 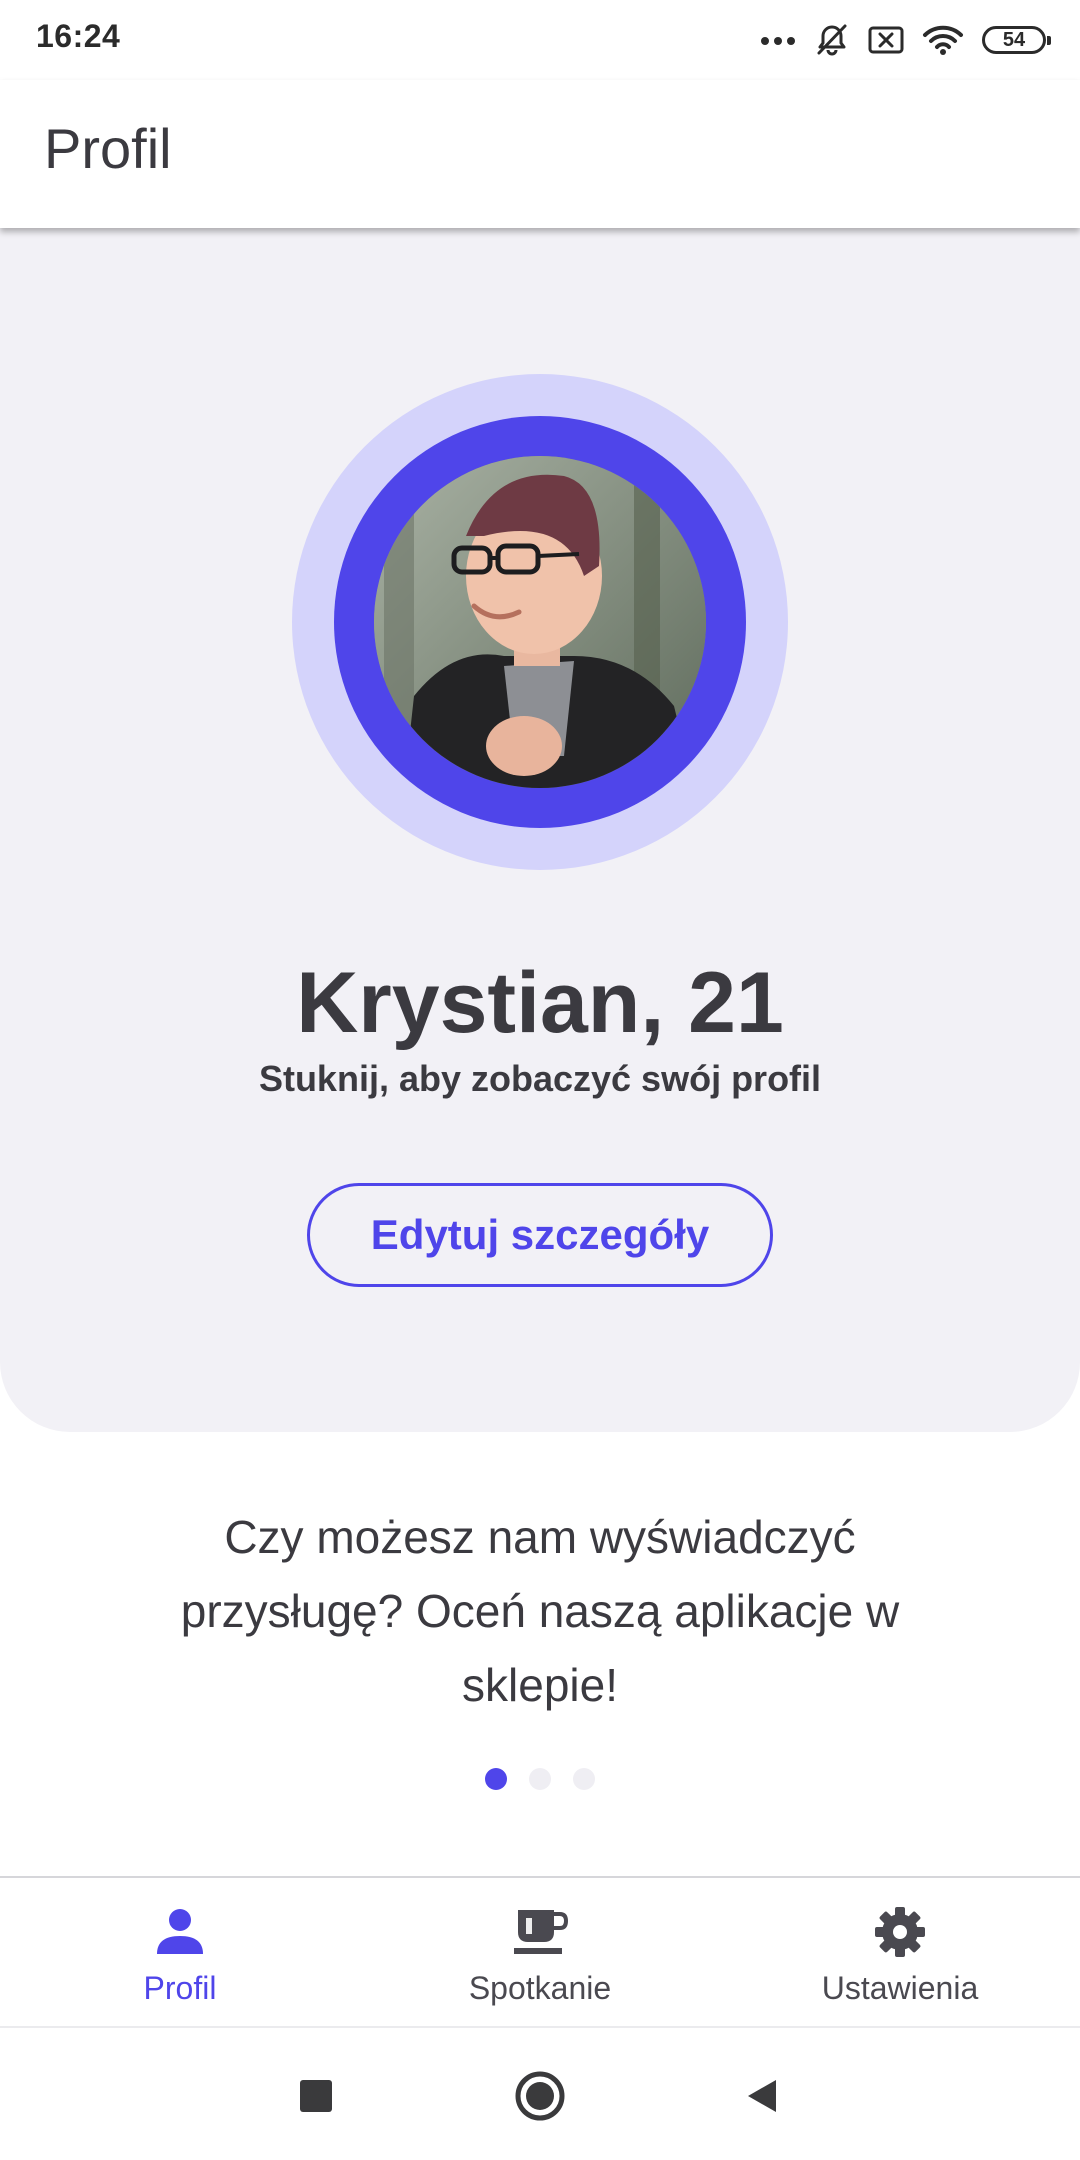 I want to click on avatar-ring-inner, so click(x=540, y=622).